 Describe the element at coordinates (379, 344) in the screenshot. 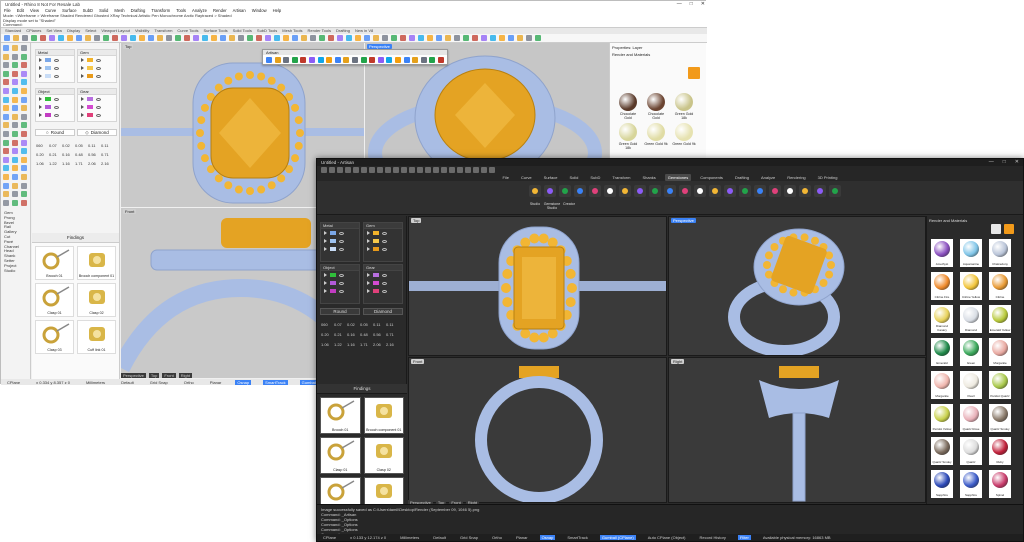

I see `size-value: 2.06` at that location.